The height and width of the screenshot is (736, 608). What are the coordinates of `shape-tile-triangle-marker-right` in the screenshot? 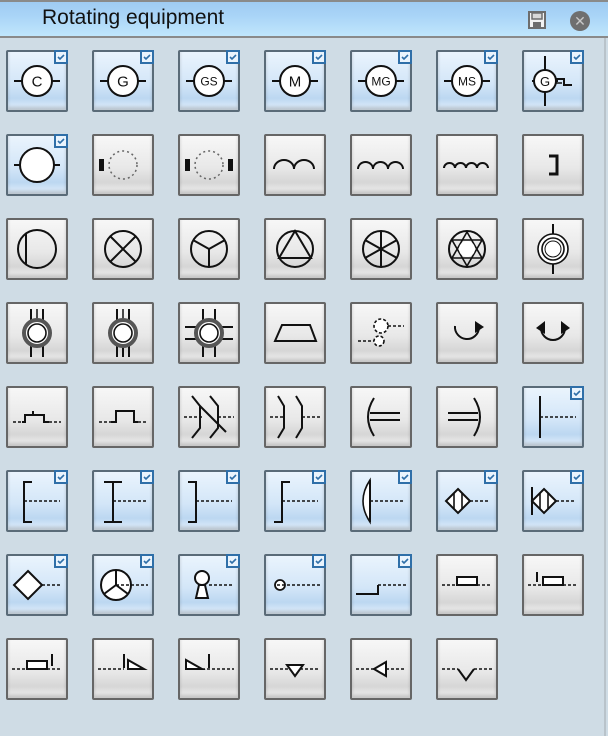 It's located at (123, 669).